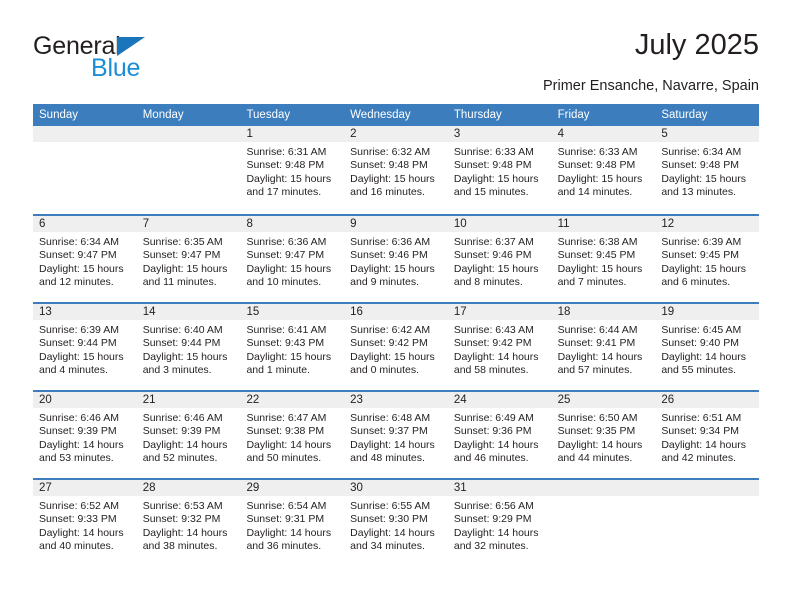 The image size is (792, 612). What do you see at coordinates (491, 192) in the screenshot?
I see `day-detail-line: and 15 minutes.` at bounding box center [491, 192].